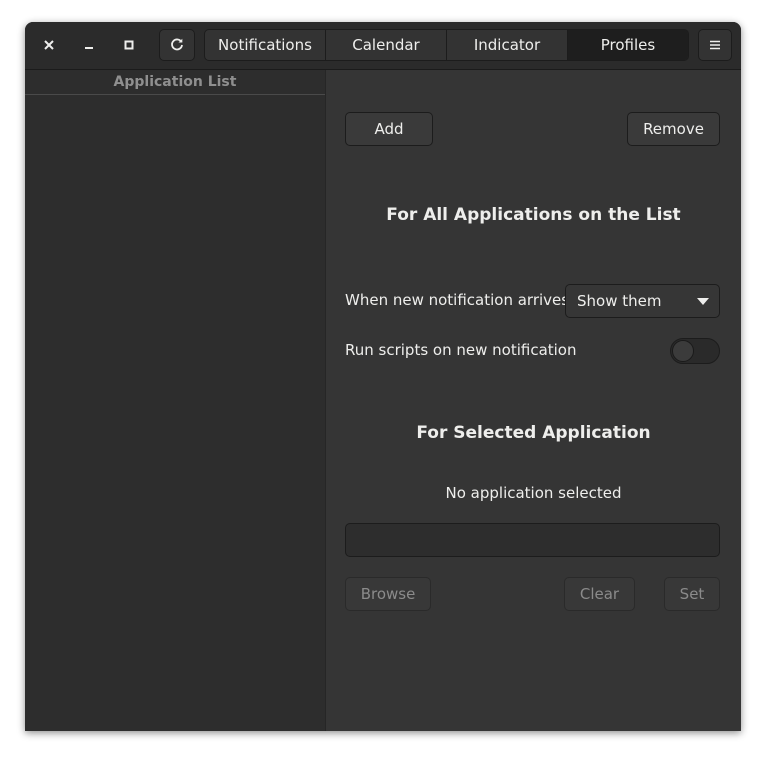 This screenshot has width=766, height=759. I want to click on run-scripts-switch, so click(695, 351).